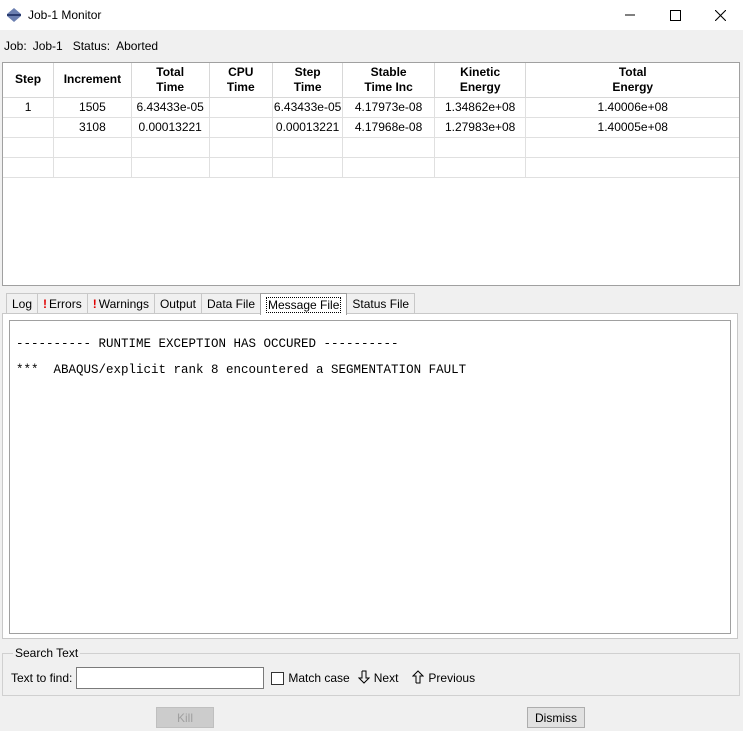 Image resolution: width=743 pixels, height=731 pixels. I want to click on tab-log: Log, so click(22, 303).